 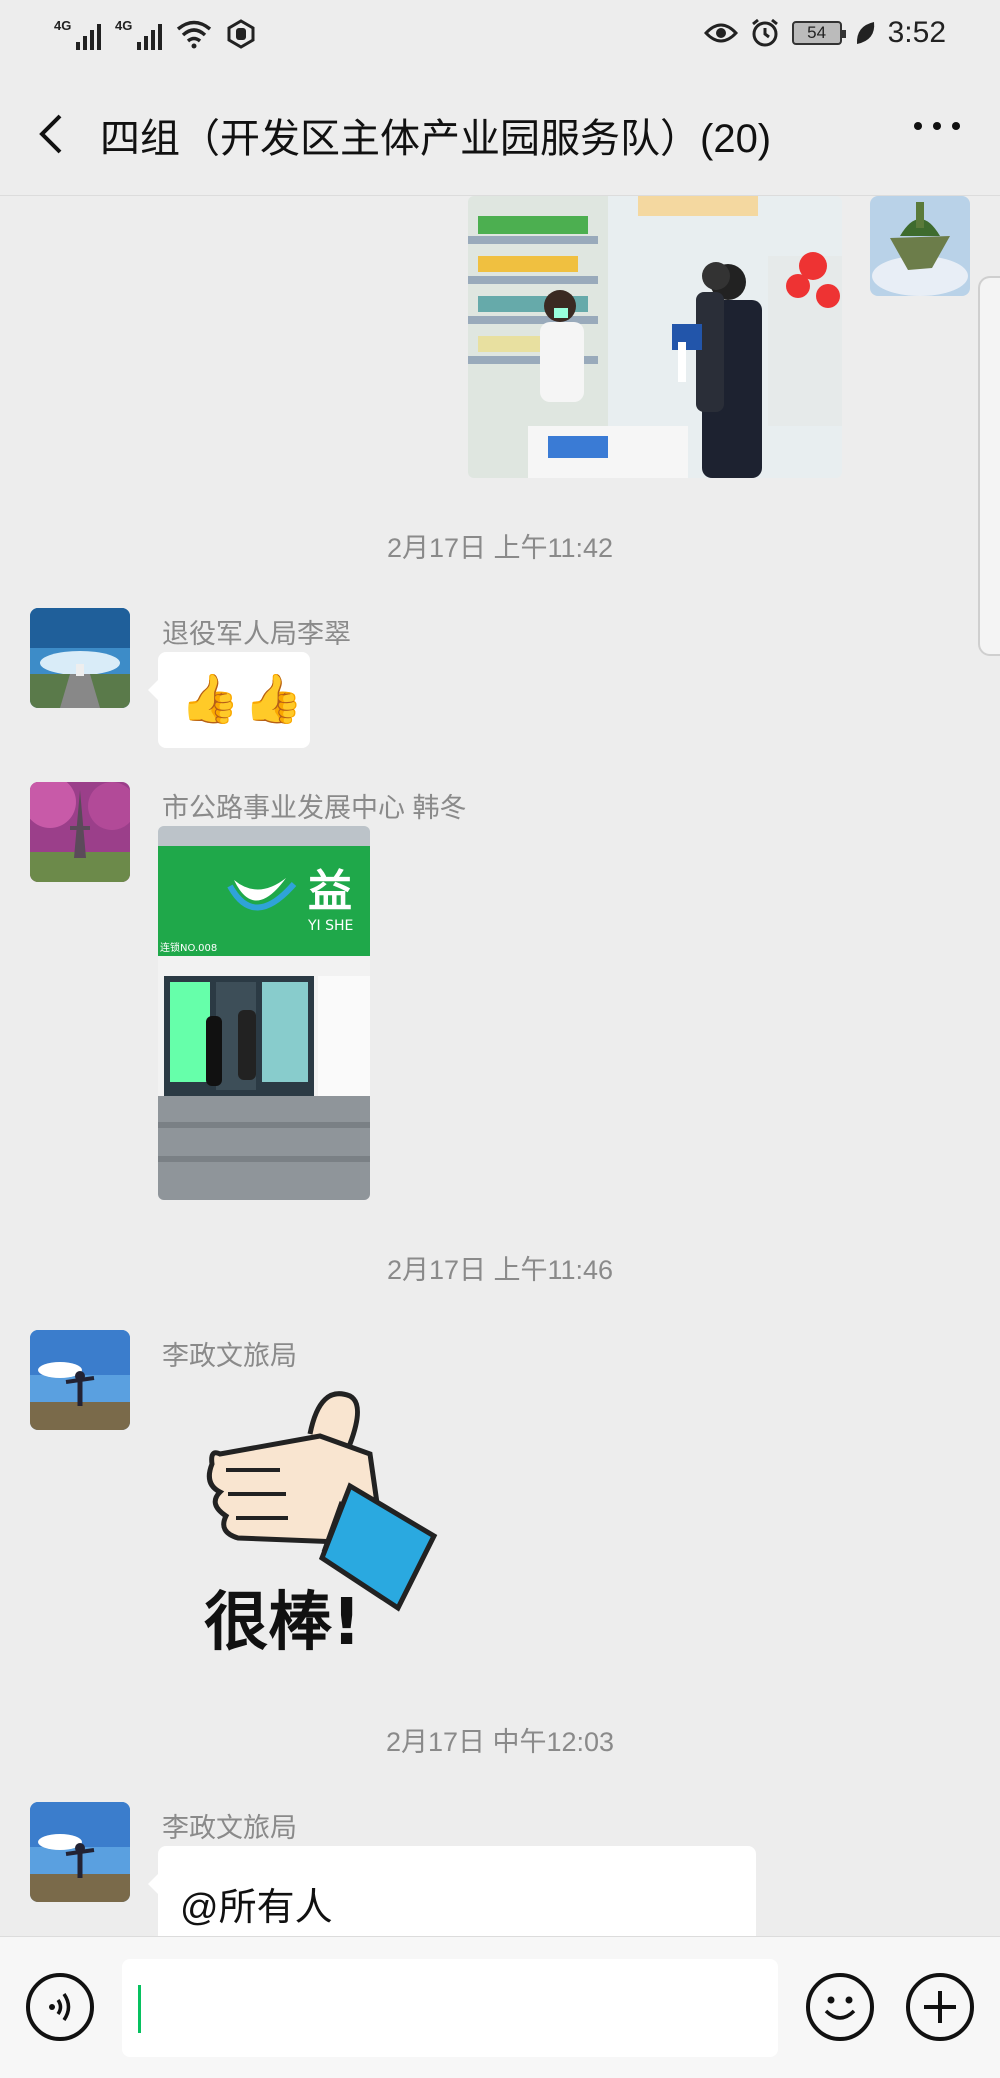 What do you see at coordinates (256, 634) in the screenshot?
I see `sender-name: 退役军人局李翠` at bounding box center [256, 634].